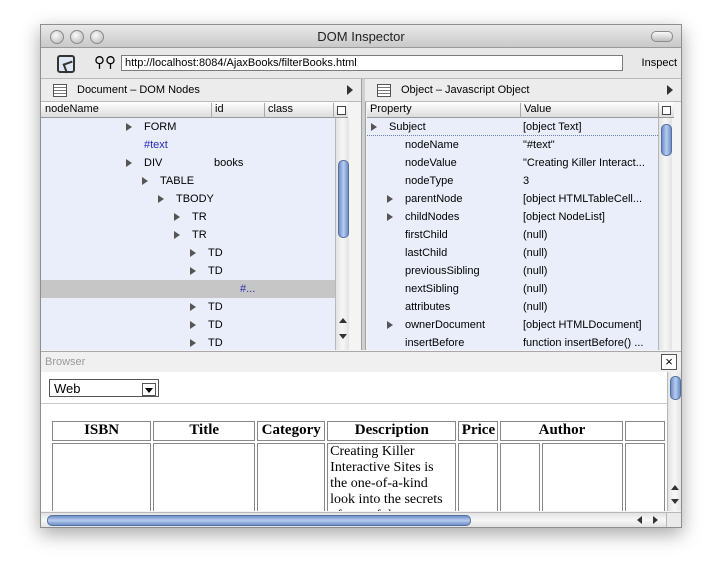  What do you see at coordinates (343, 199) in the screenshot?
I see `left-scroll-thumb` at bounding box center [343, 199].